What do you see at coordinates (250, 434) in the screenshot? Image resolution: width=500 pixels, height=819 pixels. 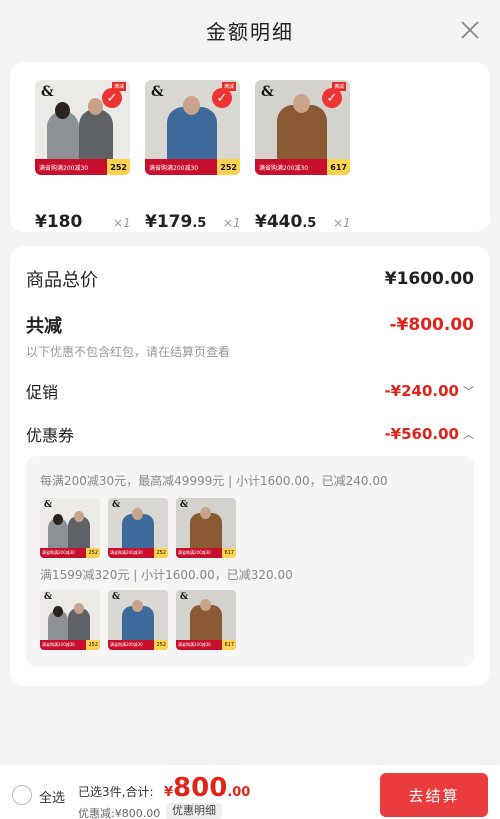 I see `coupon-row: 优惠券 -¥560.00 ︿` at bounding box center [250, 434].